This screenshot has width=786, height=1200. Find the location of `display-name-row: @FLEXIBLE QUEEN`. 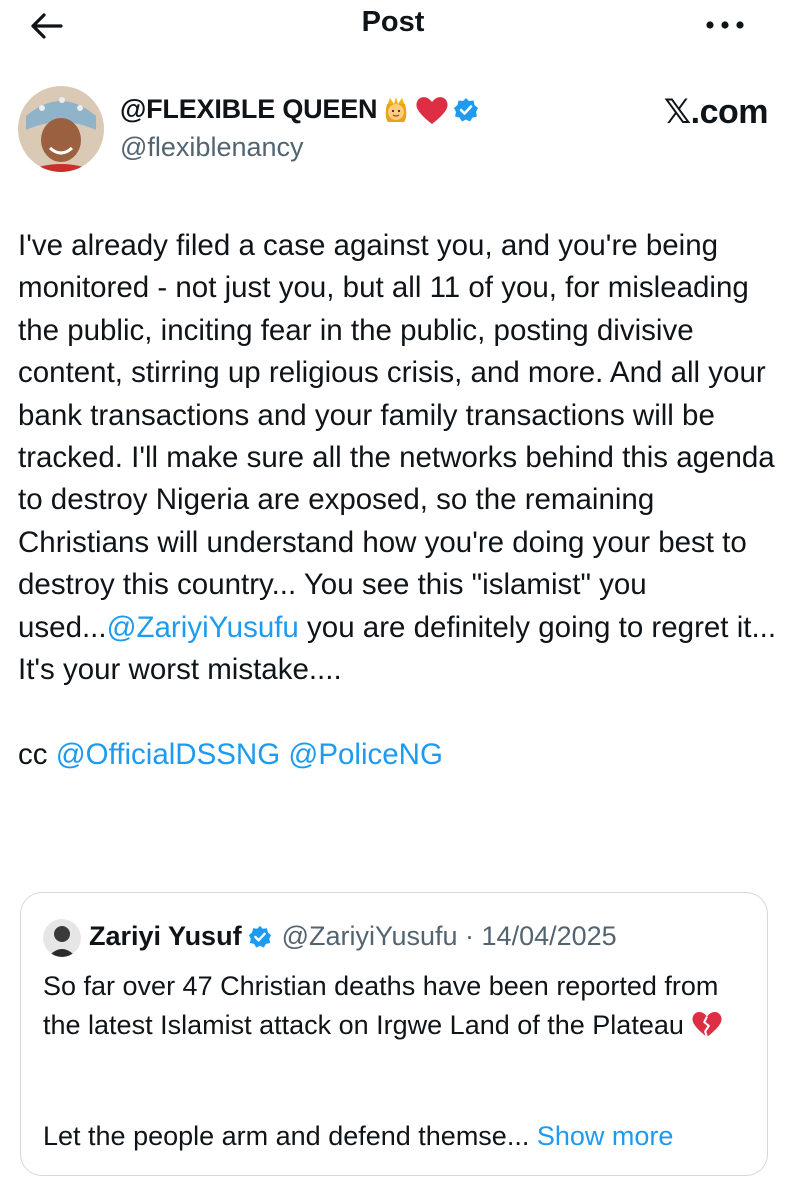

display-name-row: @FLEXIBLE QUEEN is located at coordinates (299, 109).